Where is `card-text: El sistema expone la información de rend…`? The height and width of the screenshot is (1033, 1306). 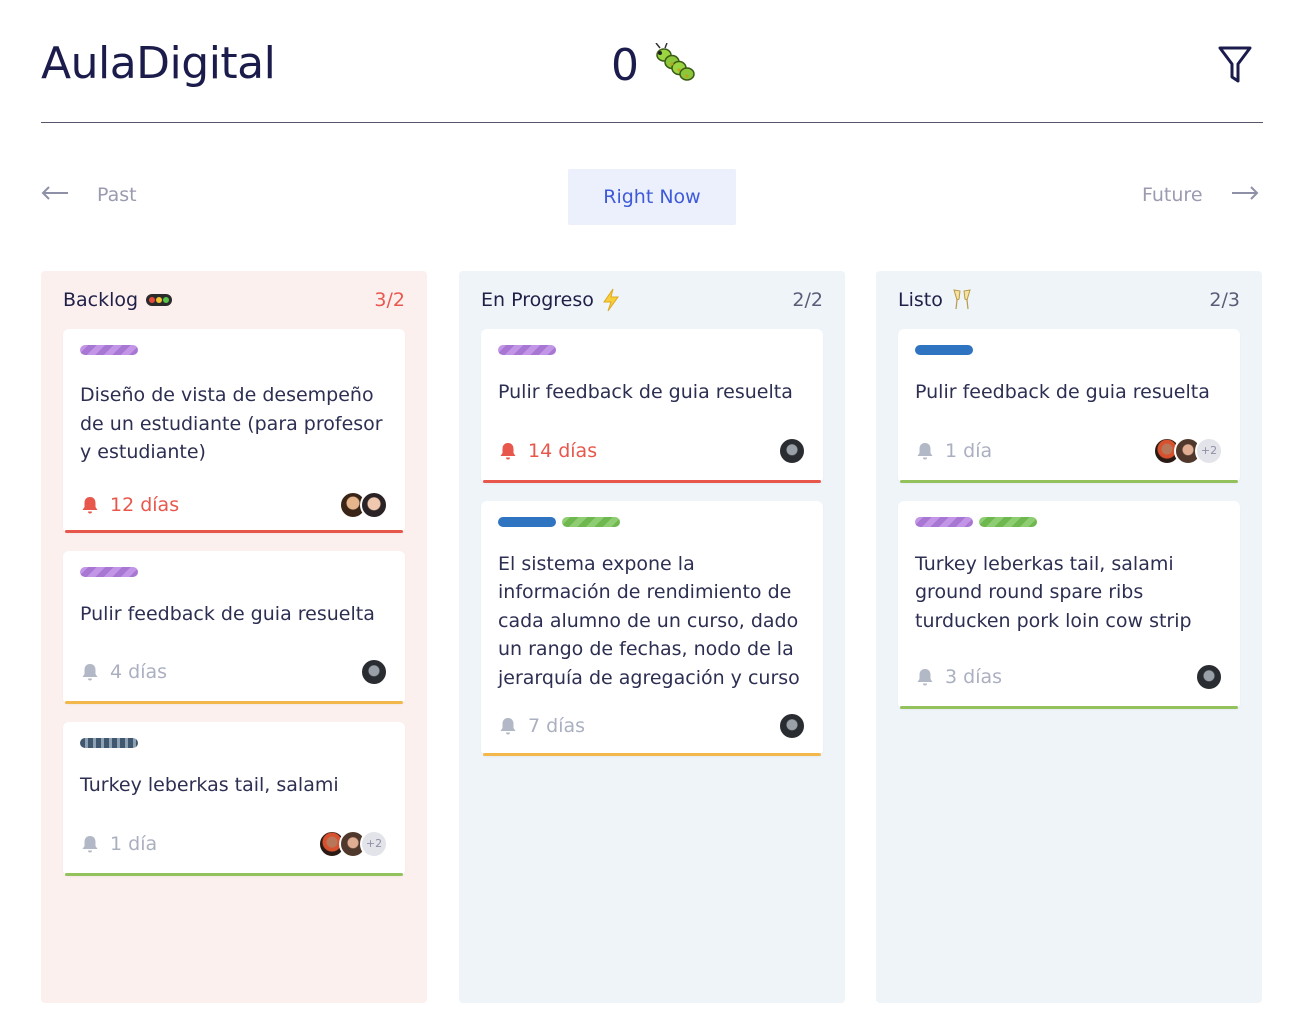
card-text: El sistema expone la información de rend… is located at coordinates (649, 620).